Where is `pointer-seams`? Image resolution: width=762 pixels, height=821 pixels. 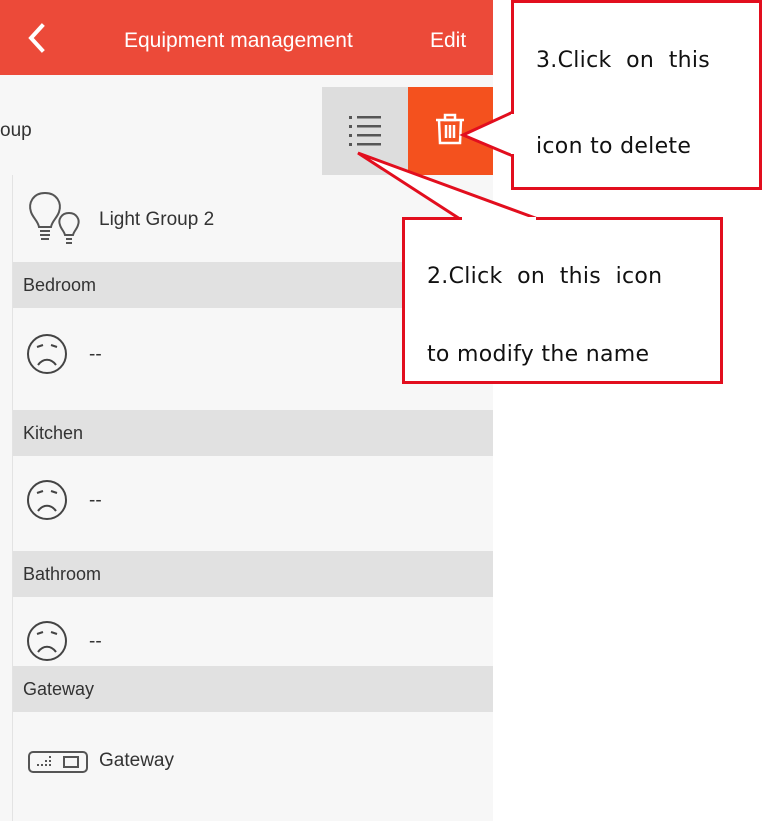
pointer-seams is located at coordinates (499, 167).